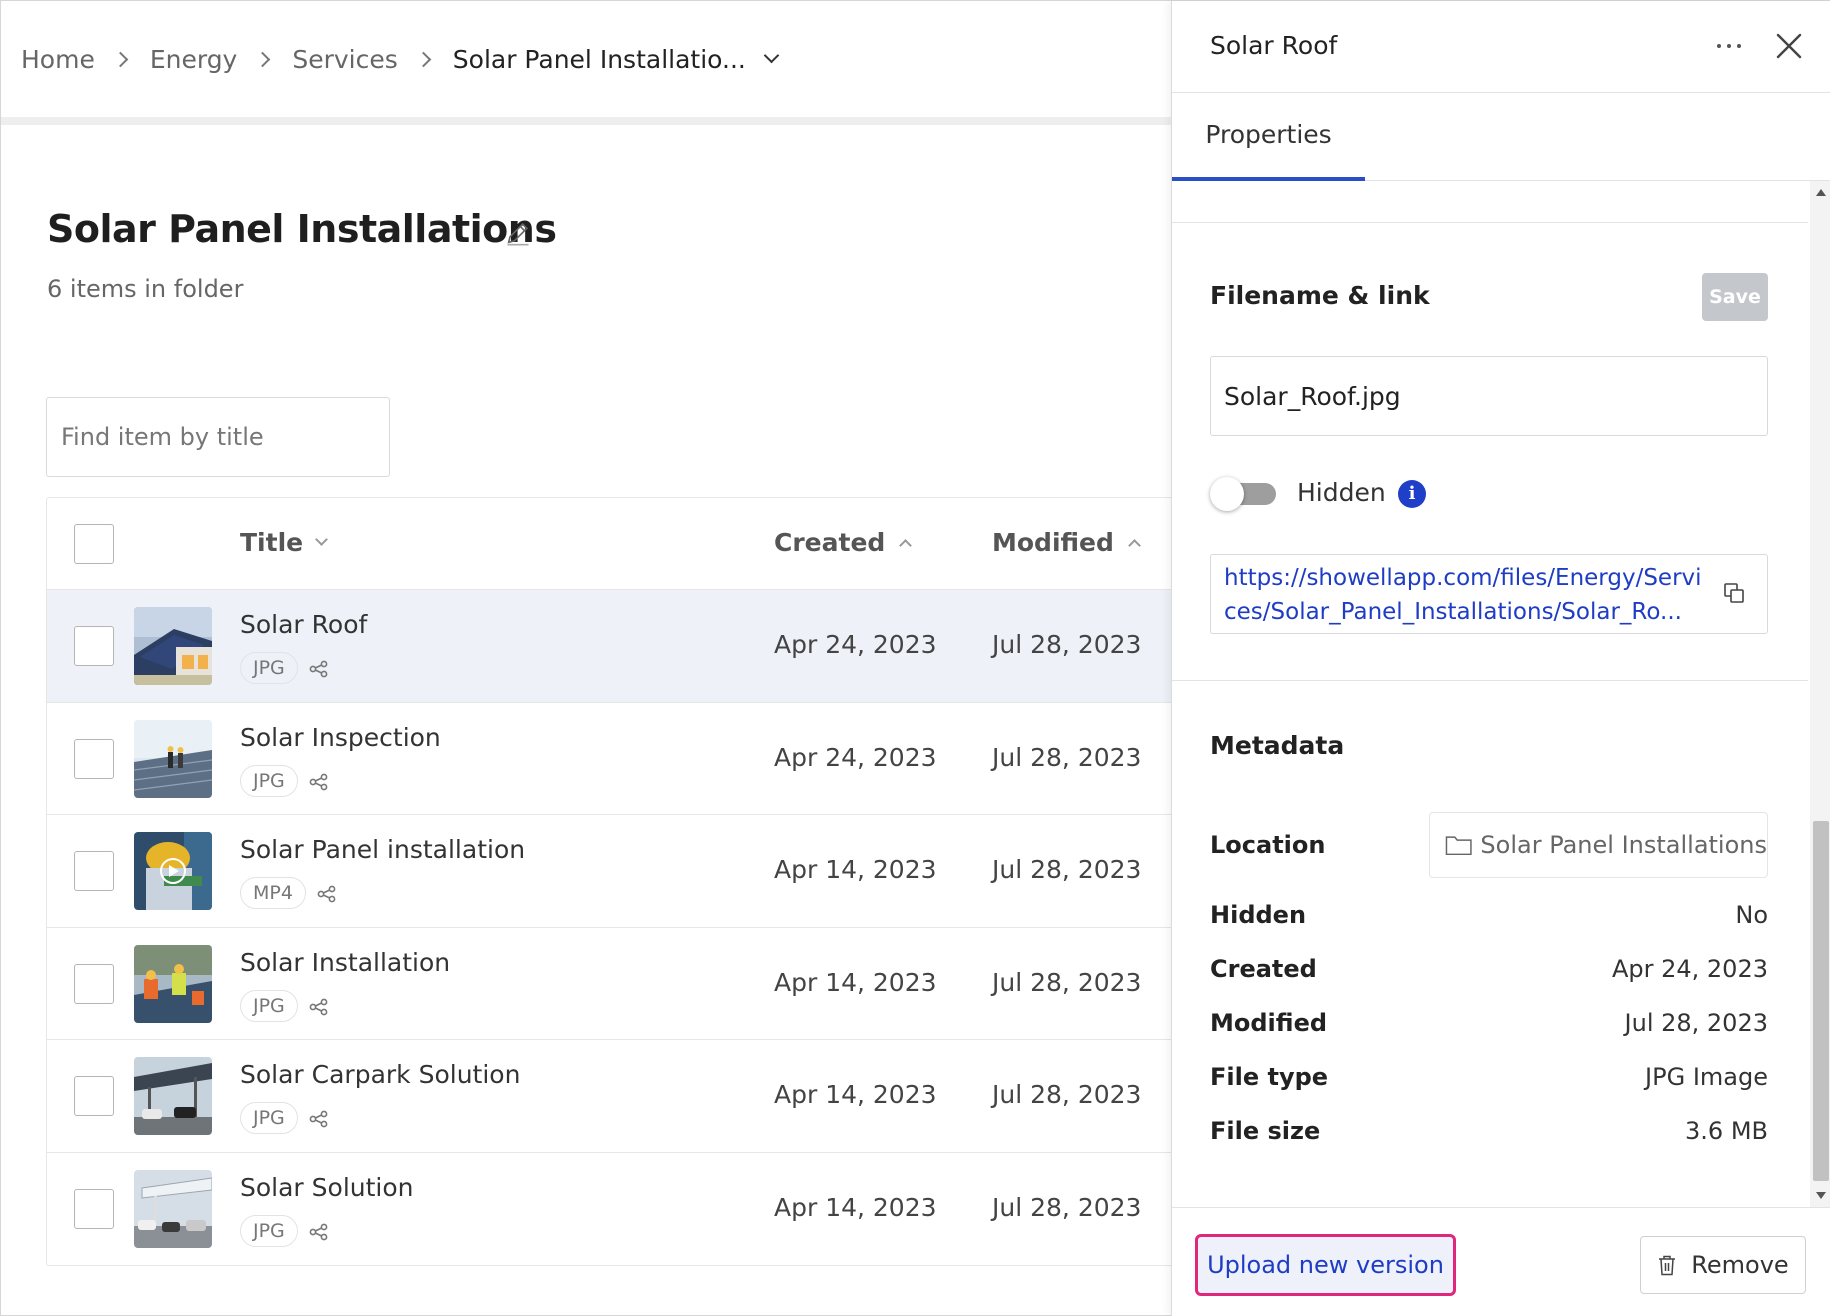  Describe the element at coordinates (173, 1096) in the screenshot. I see `solar-carport-thumbnail` at that location.